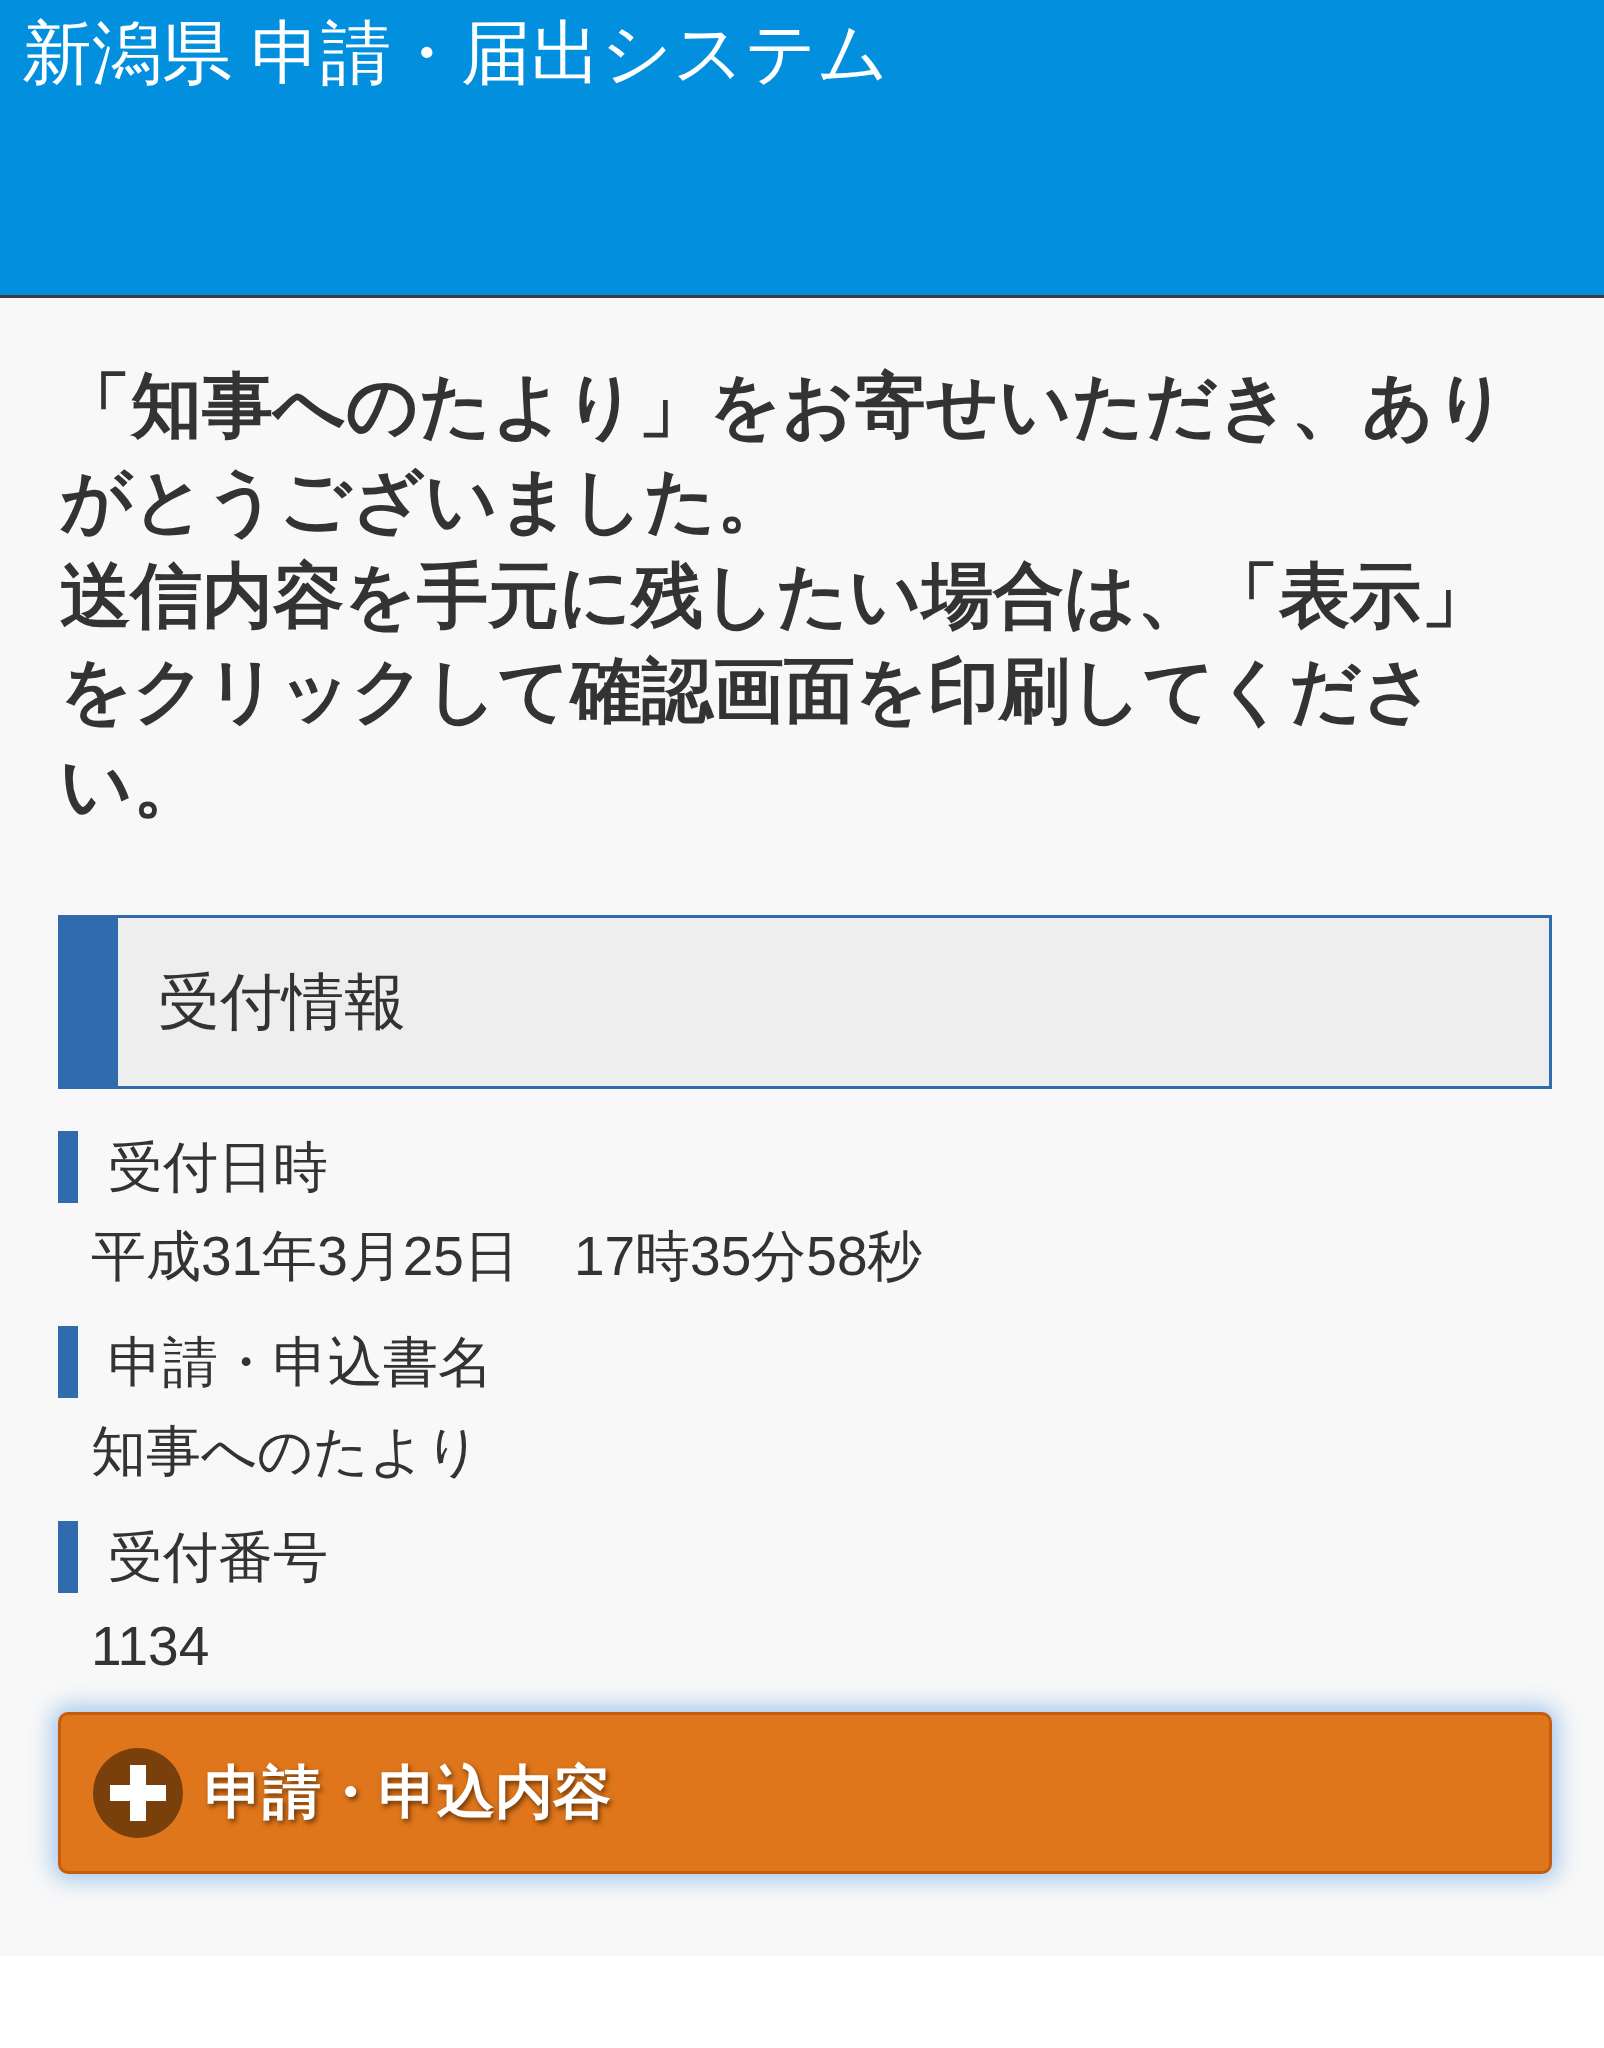 The width and height of the screenshot is (1604, 2048). What do you see at coordinates (784, 453) in the screenshot?
I see `message-text: 「知事へのたより」をお寄せいただき、ありがとうございました。` at bounding box center [784, 453].